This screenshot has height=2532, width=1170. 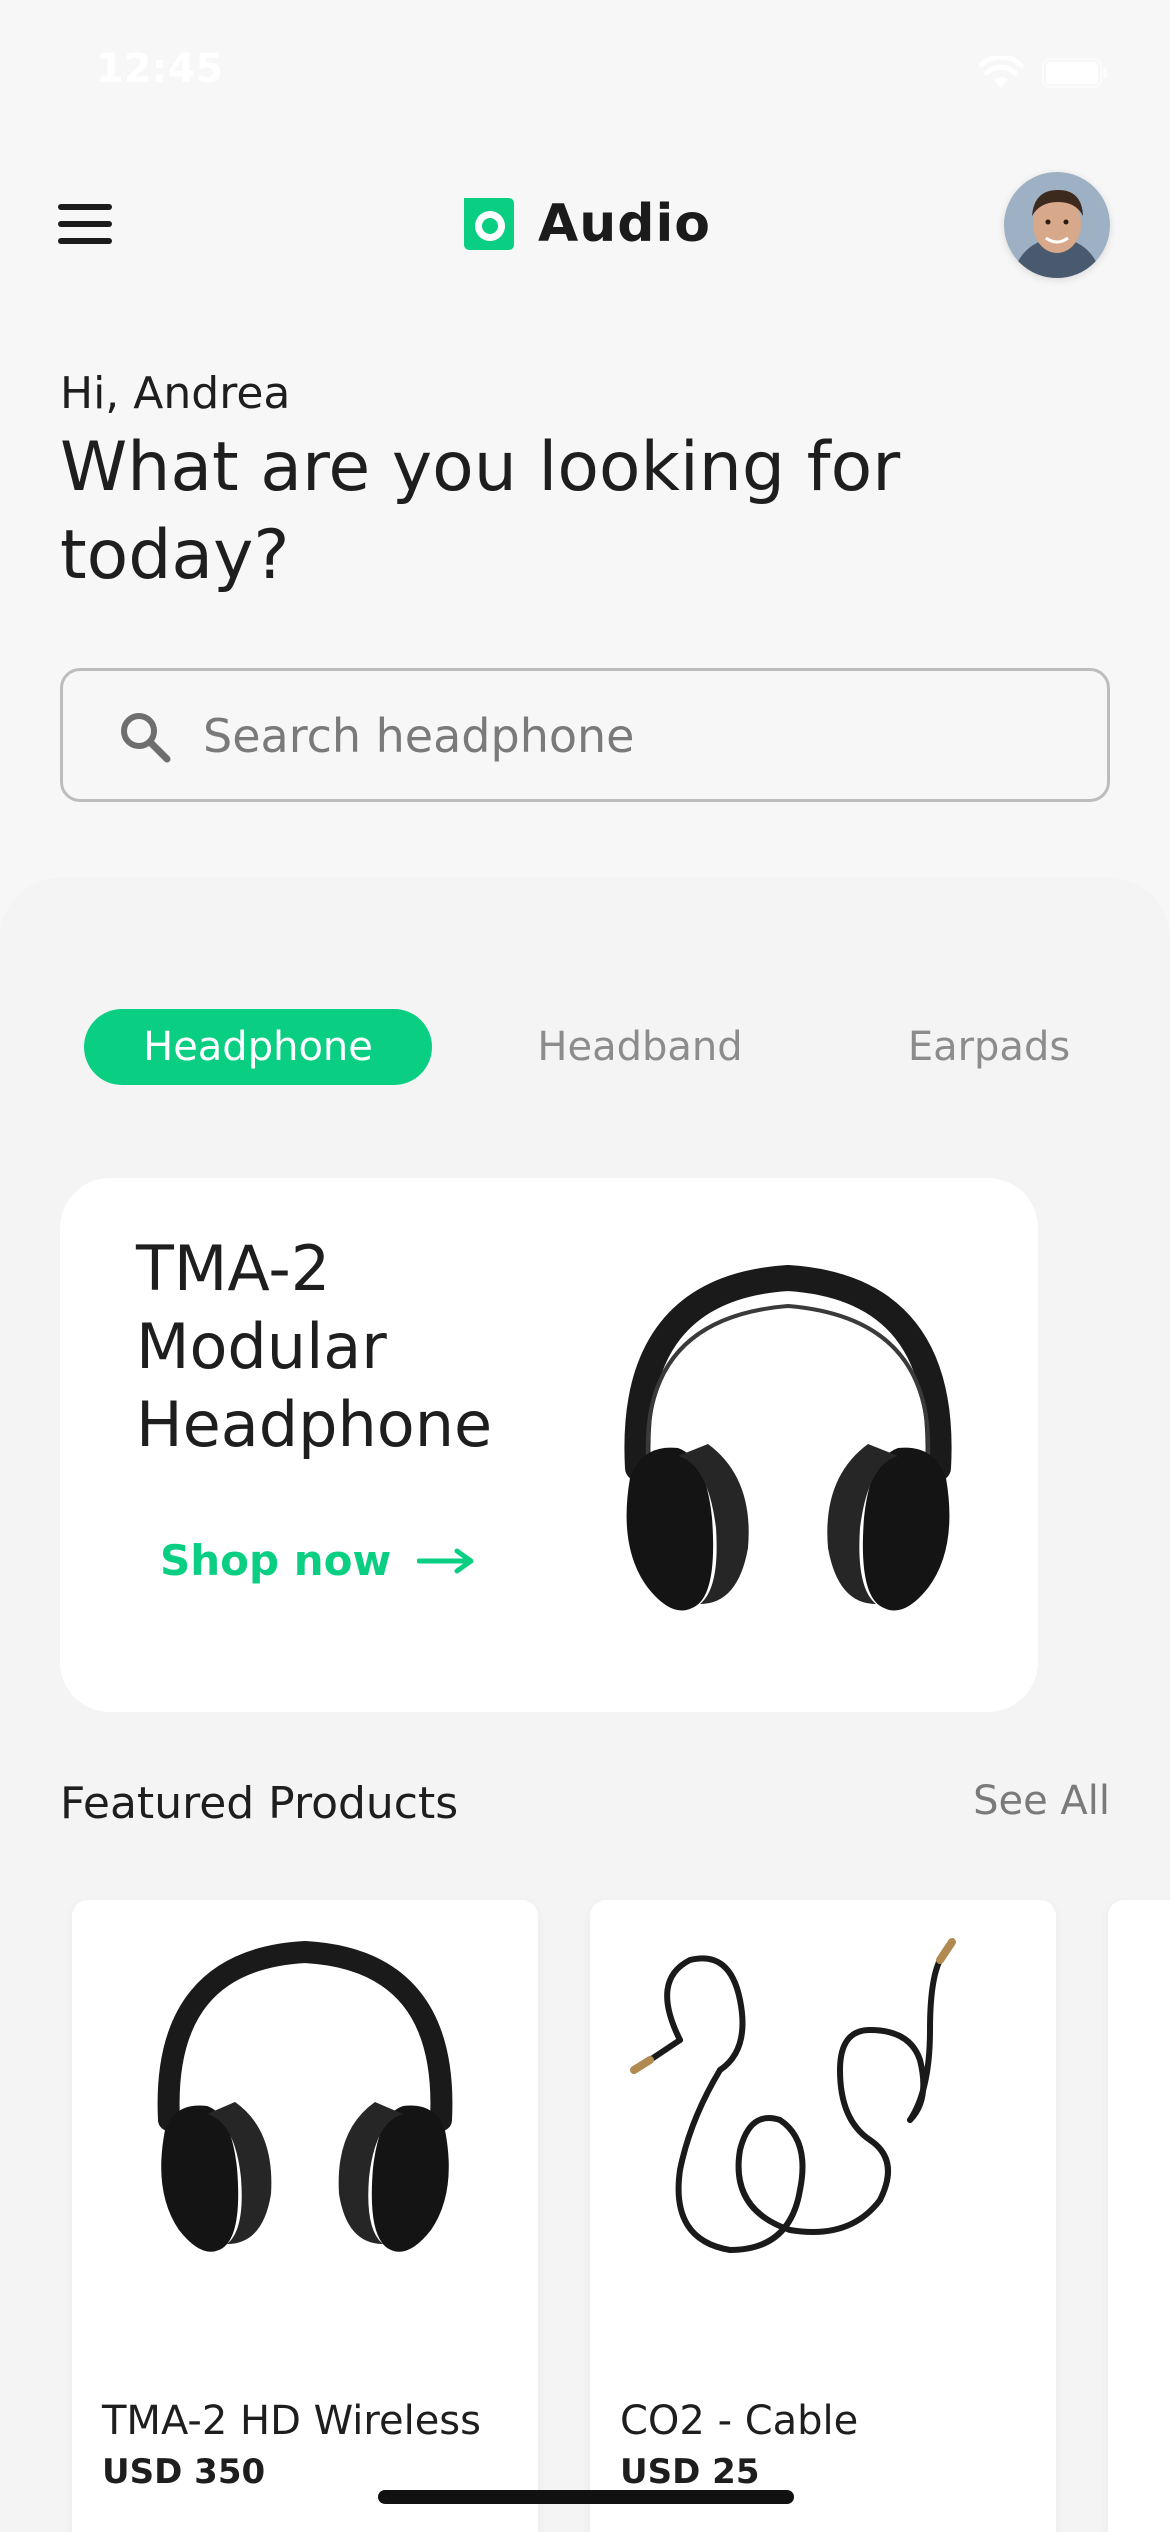 What do you see at coordinates (640, 1047) in the screenshot?
I see `tab-headband: Headband` at bounding box center [640, 1047].